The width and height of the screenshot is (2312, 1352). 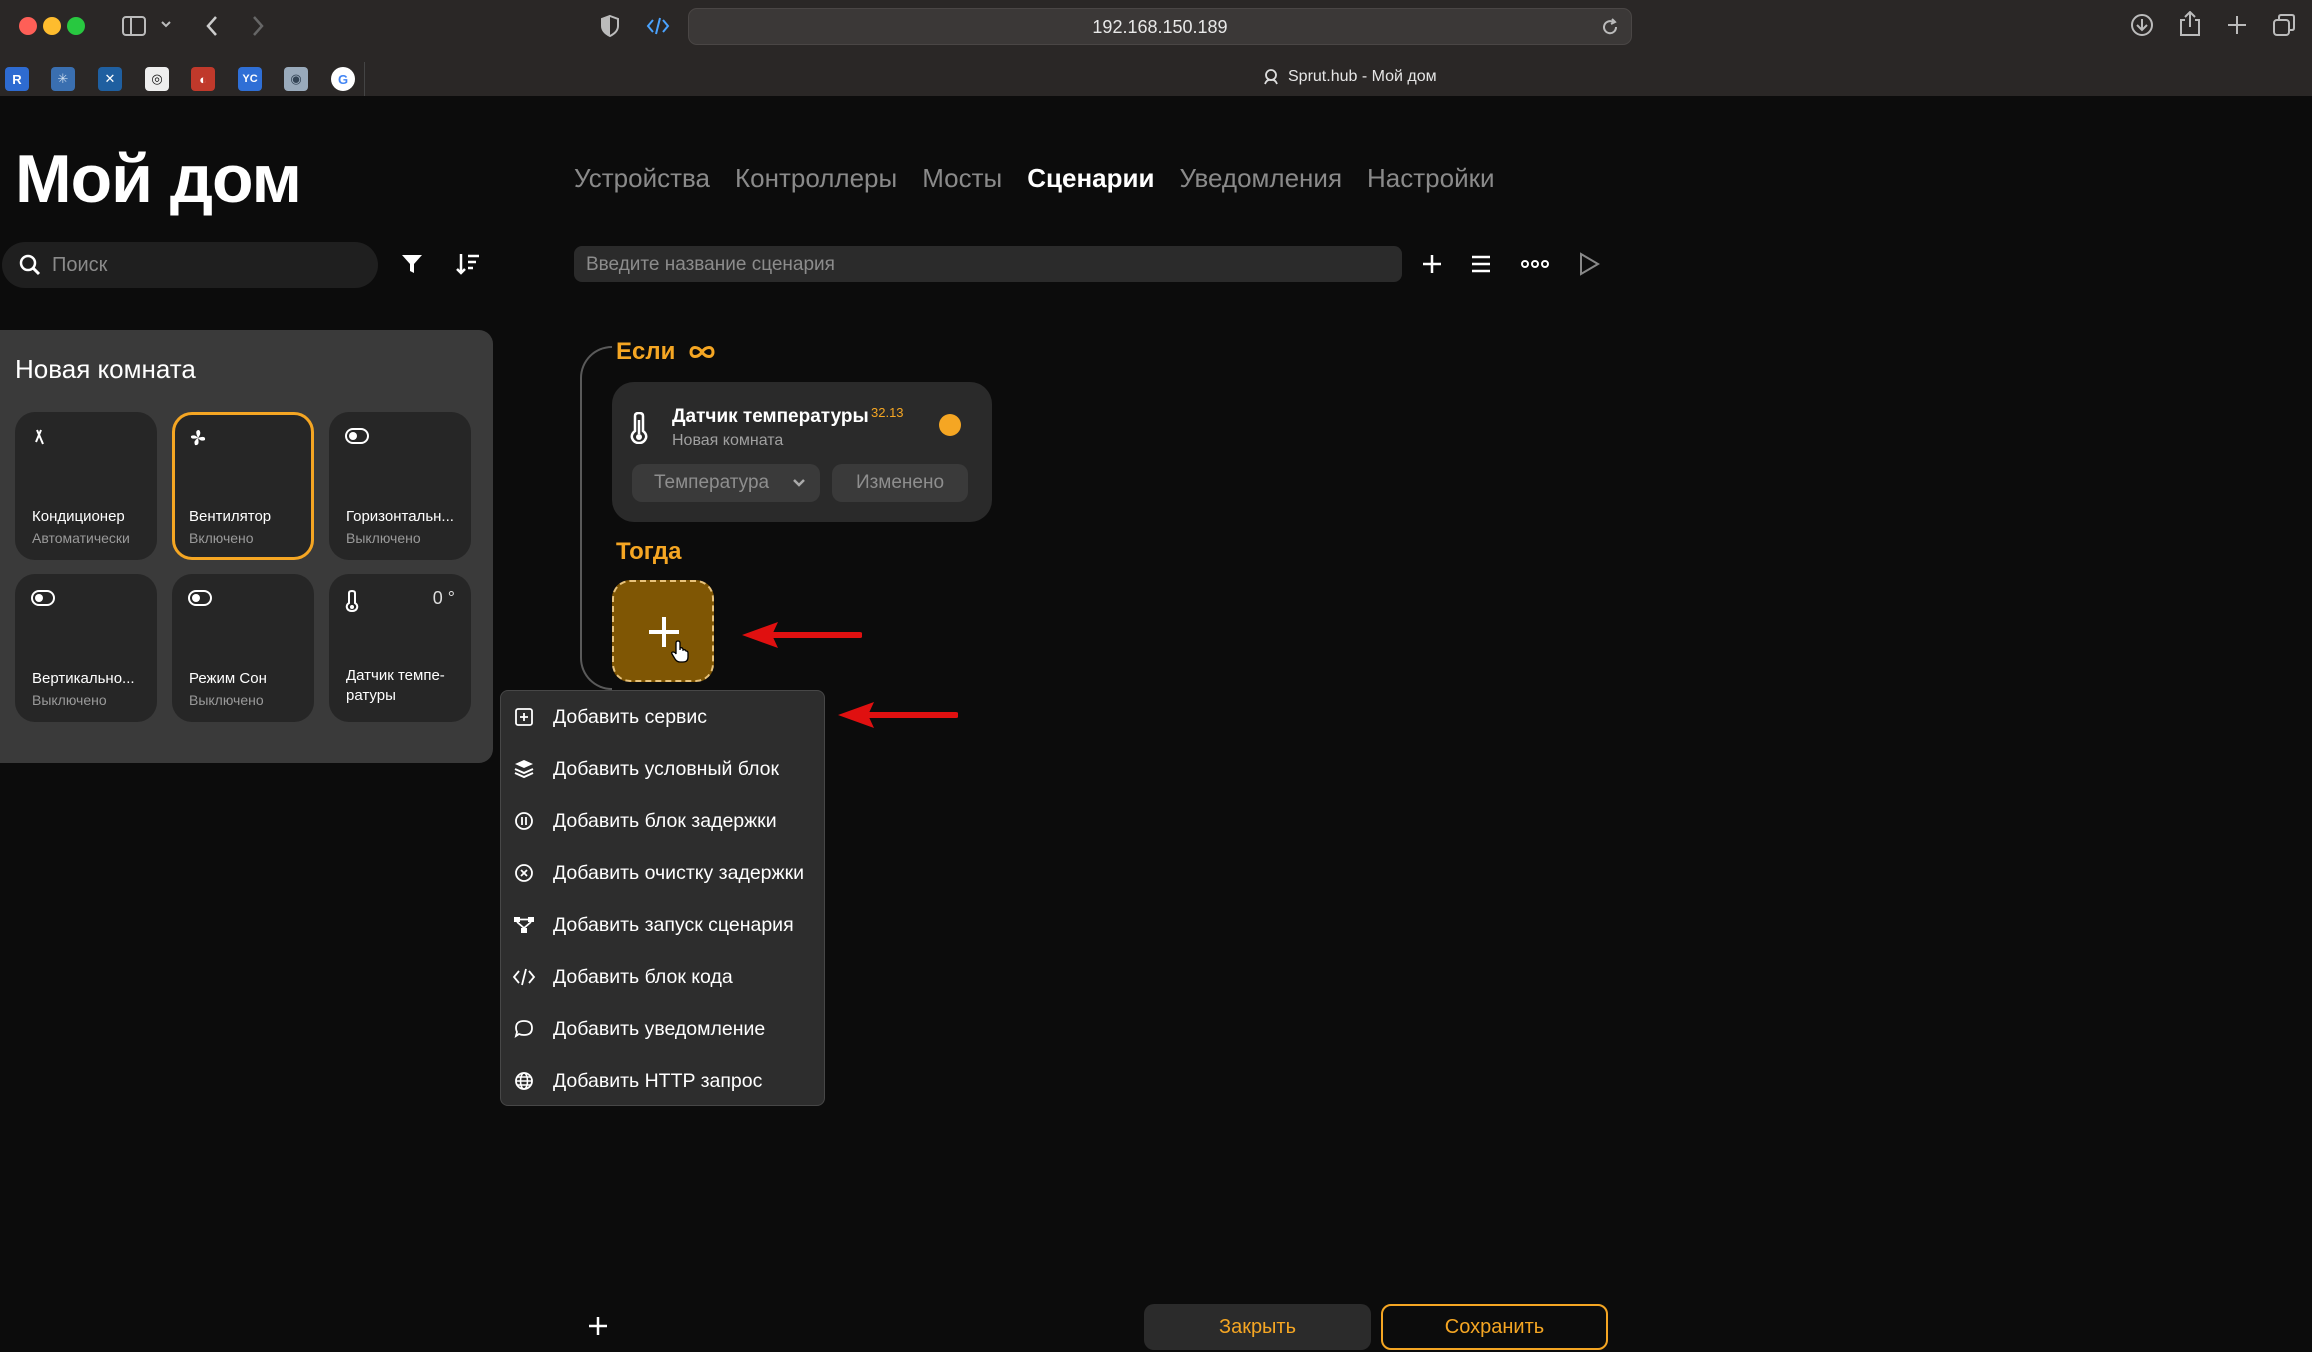 What do you see at coordinates (30, 265) in the screenshot?
I see `search-icon` at bounding box center [30, 265].